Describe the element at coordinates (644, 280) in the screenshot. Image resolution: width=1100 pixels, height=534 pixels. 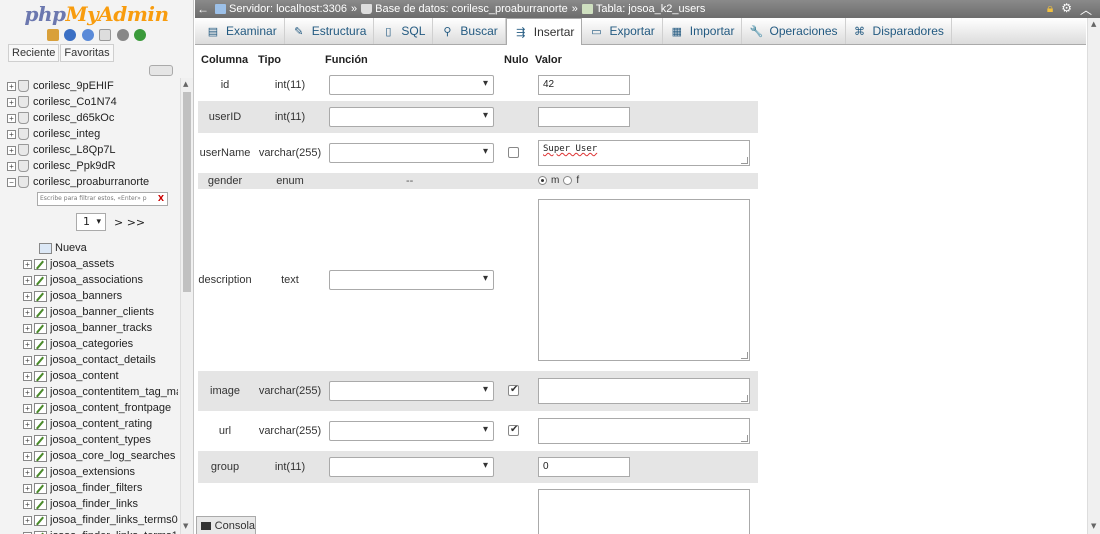
I see `description-textarea` at that location.